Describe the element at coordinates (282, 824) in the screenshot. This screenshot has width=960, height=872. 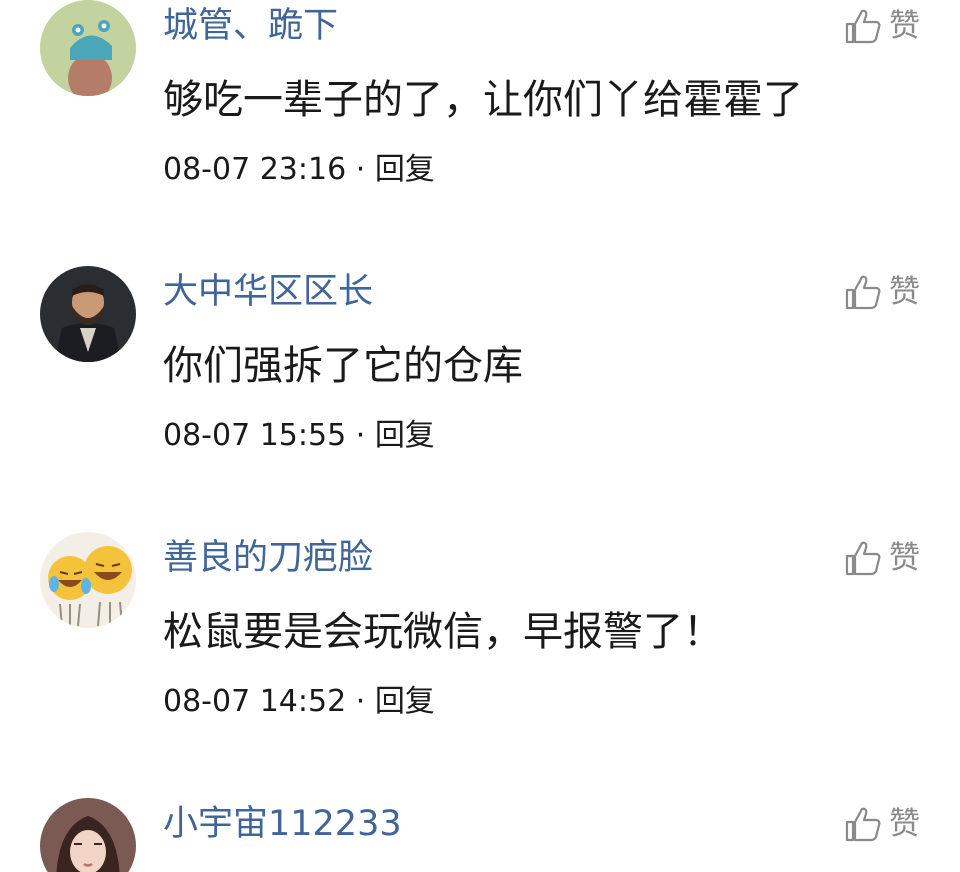
I see `username: 小宇宙112233` at that location.